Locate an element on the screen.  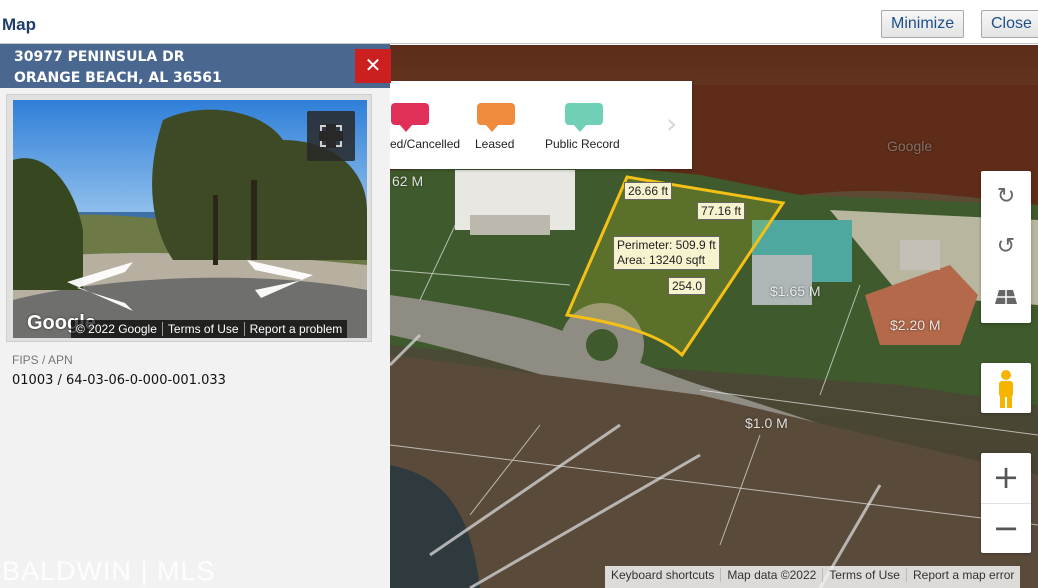
address-line-1: 30977 PENINSULA DR is located at coordinates (99, 57).